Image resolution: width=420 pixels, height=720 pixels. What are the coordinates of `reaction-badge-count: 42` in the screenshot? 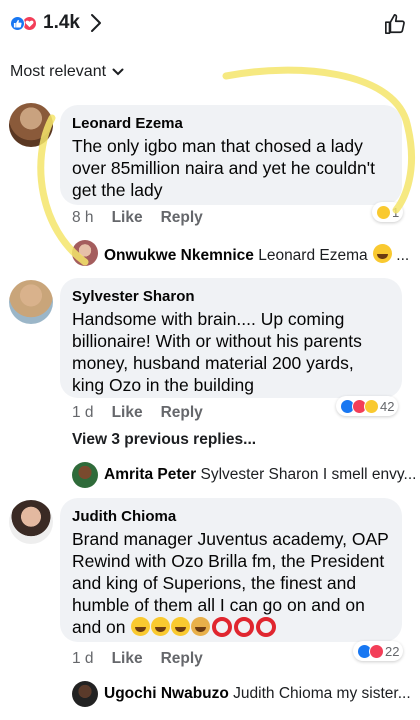 It's located at (387, 406).